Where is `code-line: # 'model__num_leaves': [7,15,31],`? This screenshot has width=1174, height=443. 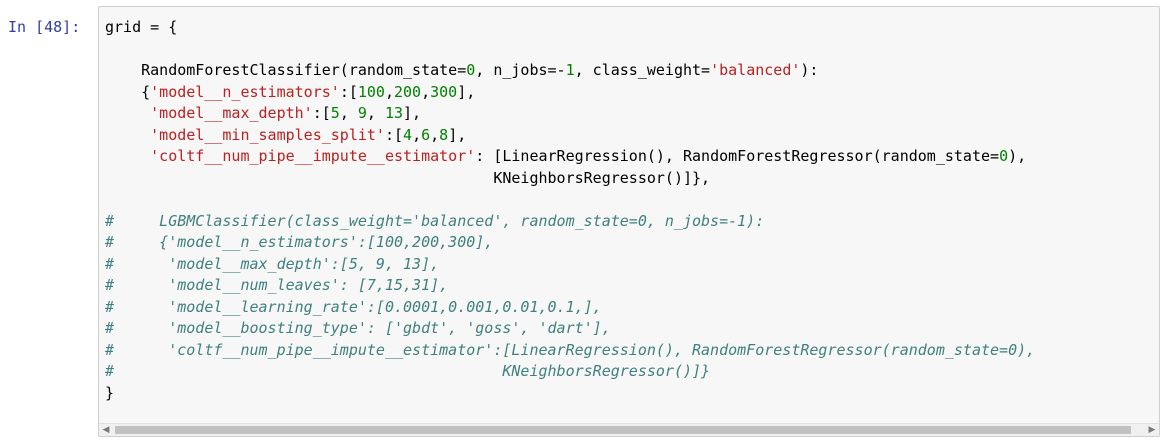 code-line: # 'model__num_leaves': [7,15,31], is located at coordinates (570, 286).